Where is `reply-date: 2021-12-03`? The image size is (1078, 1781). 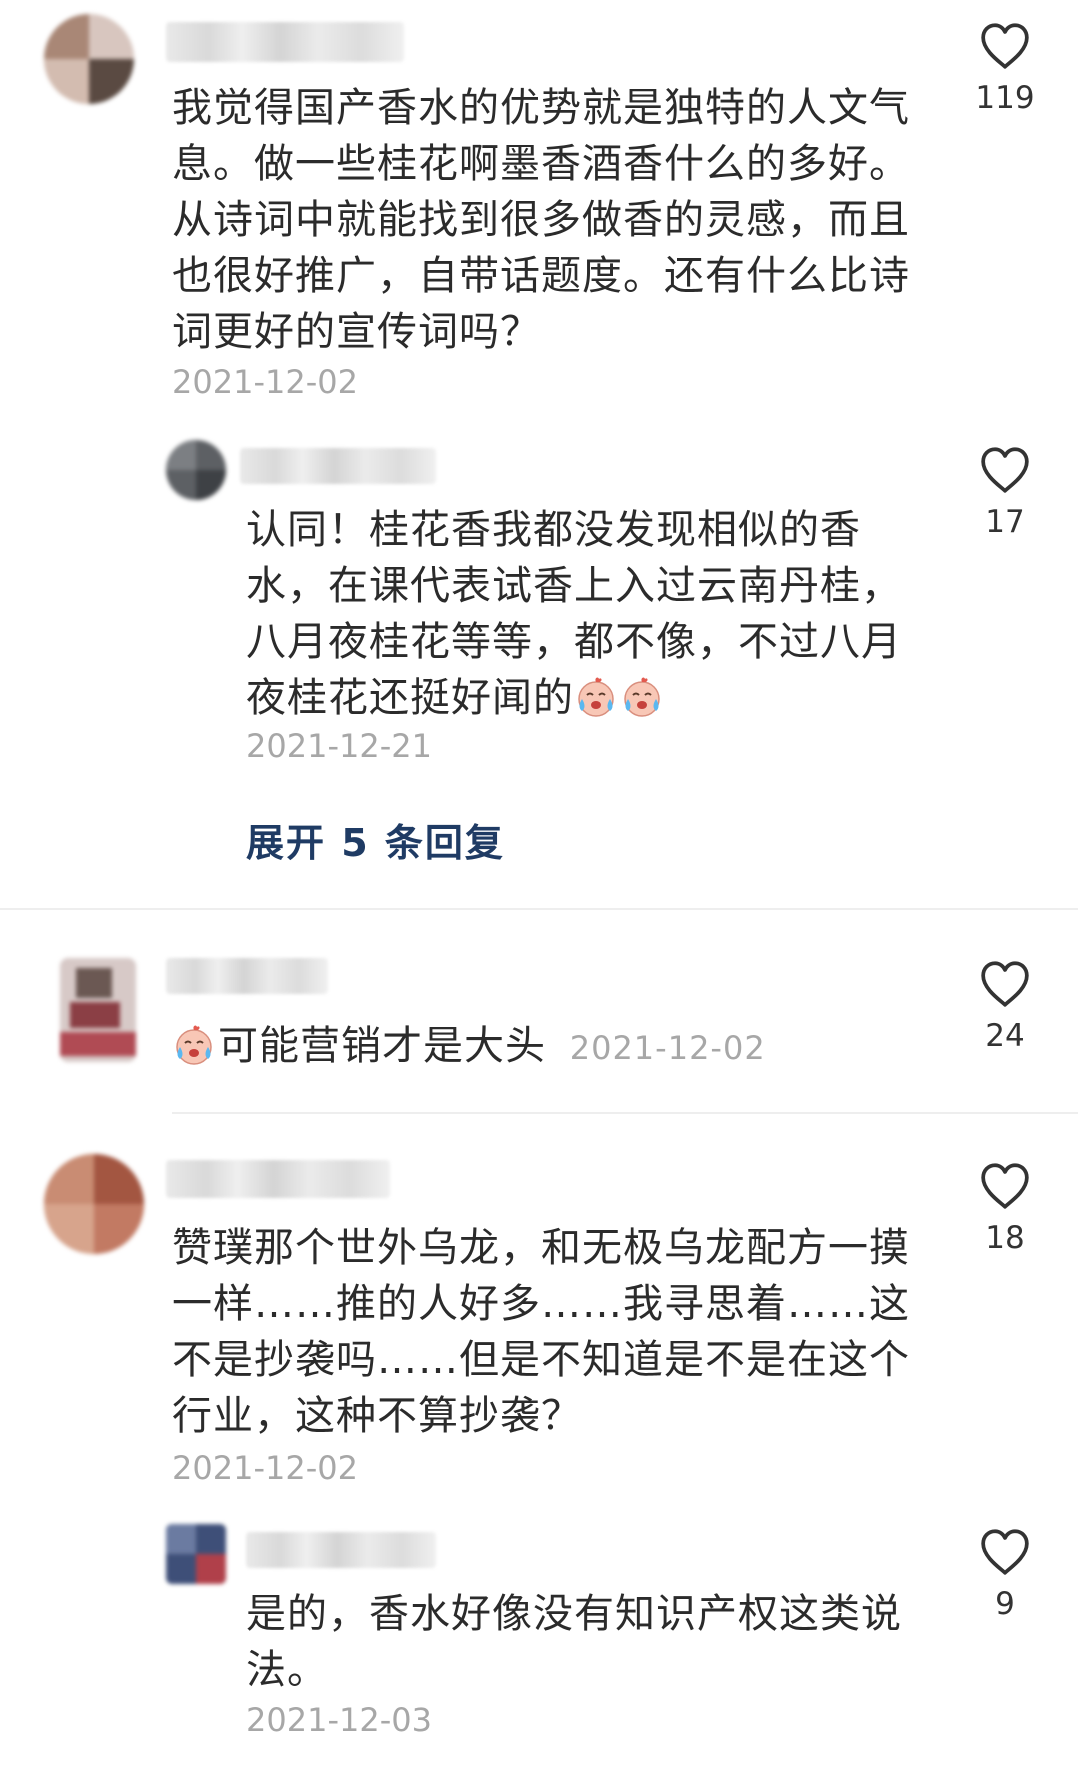 reply-date: 2021-12-03 is located at coordinates (339, 1720).